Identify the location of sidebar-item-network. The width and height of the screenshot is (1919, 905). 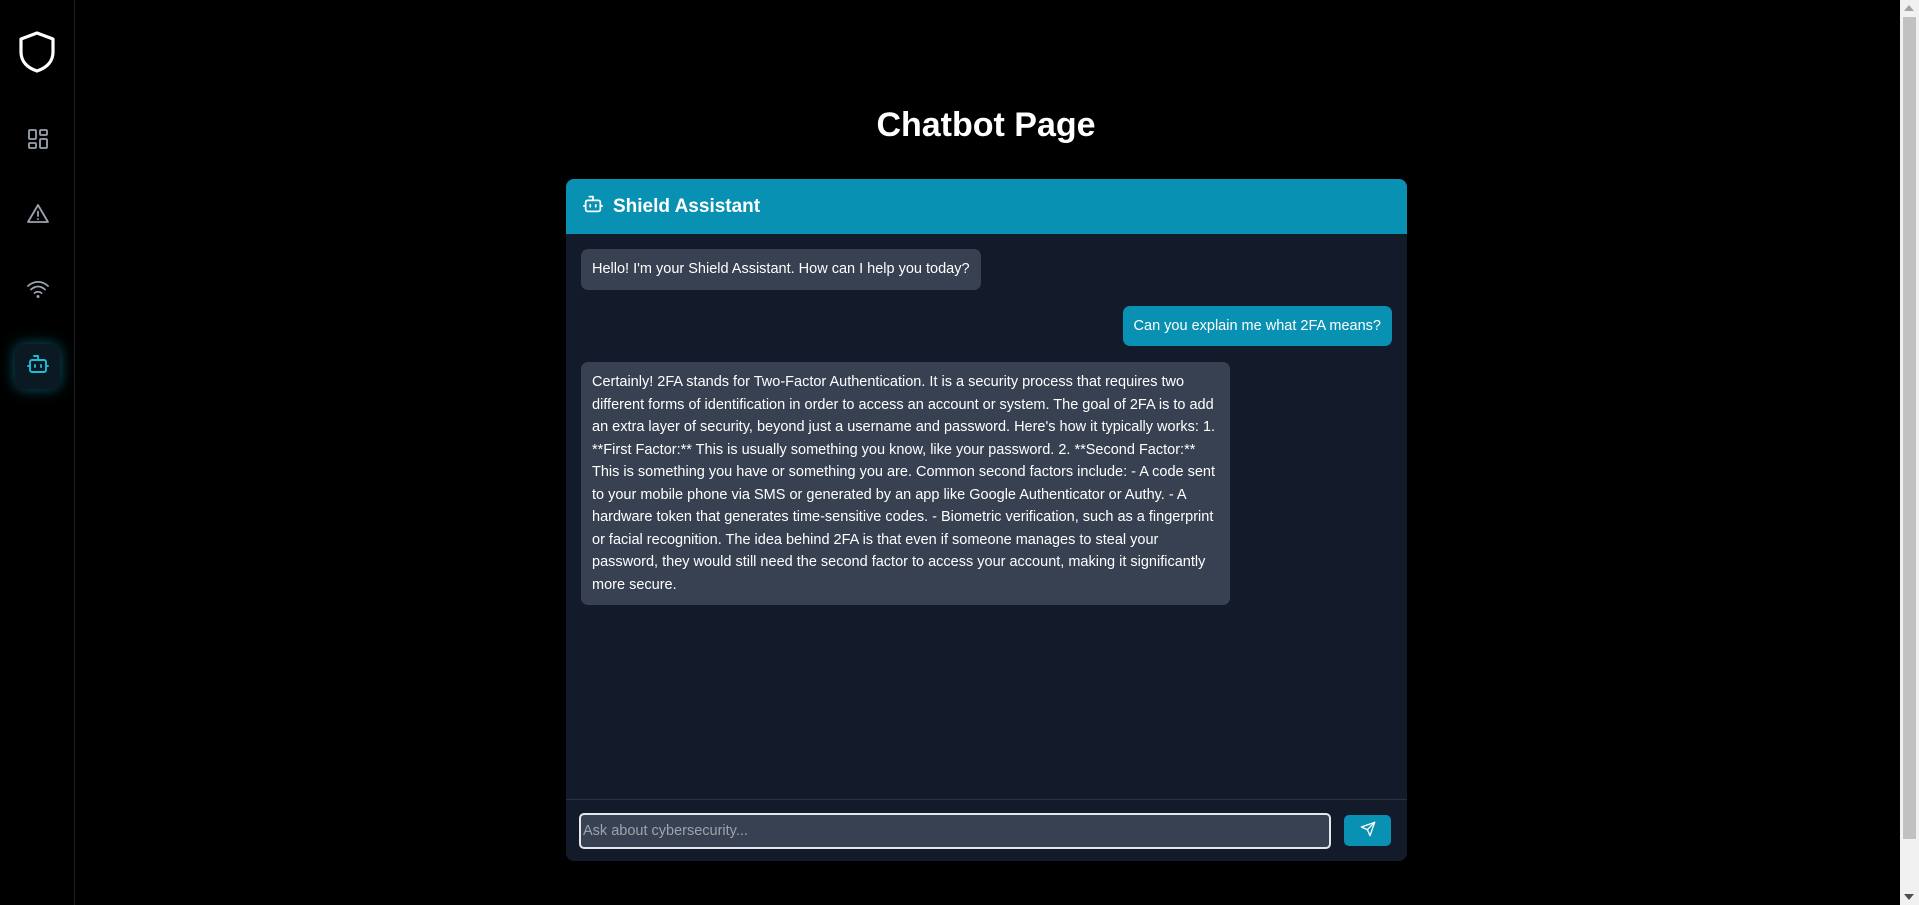
(37, 291).